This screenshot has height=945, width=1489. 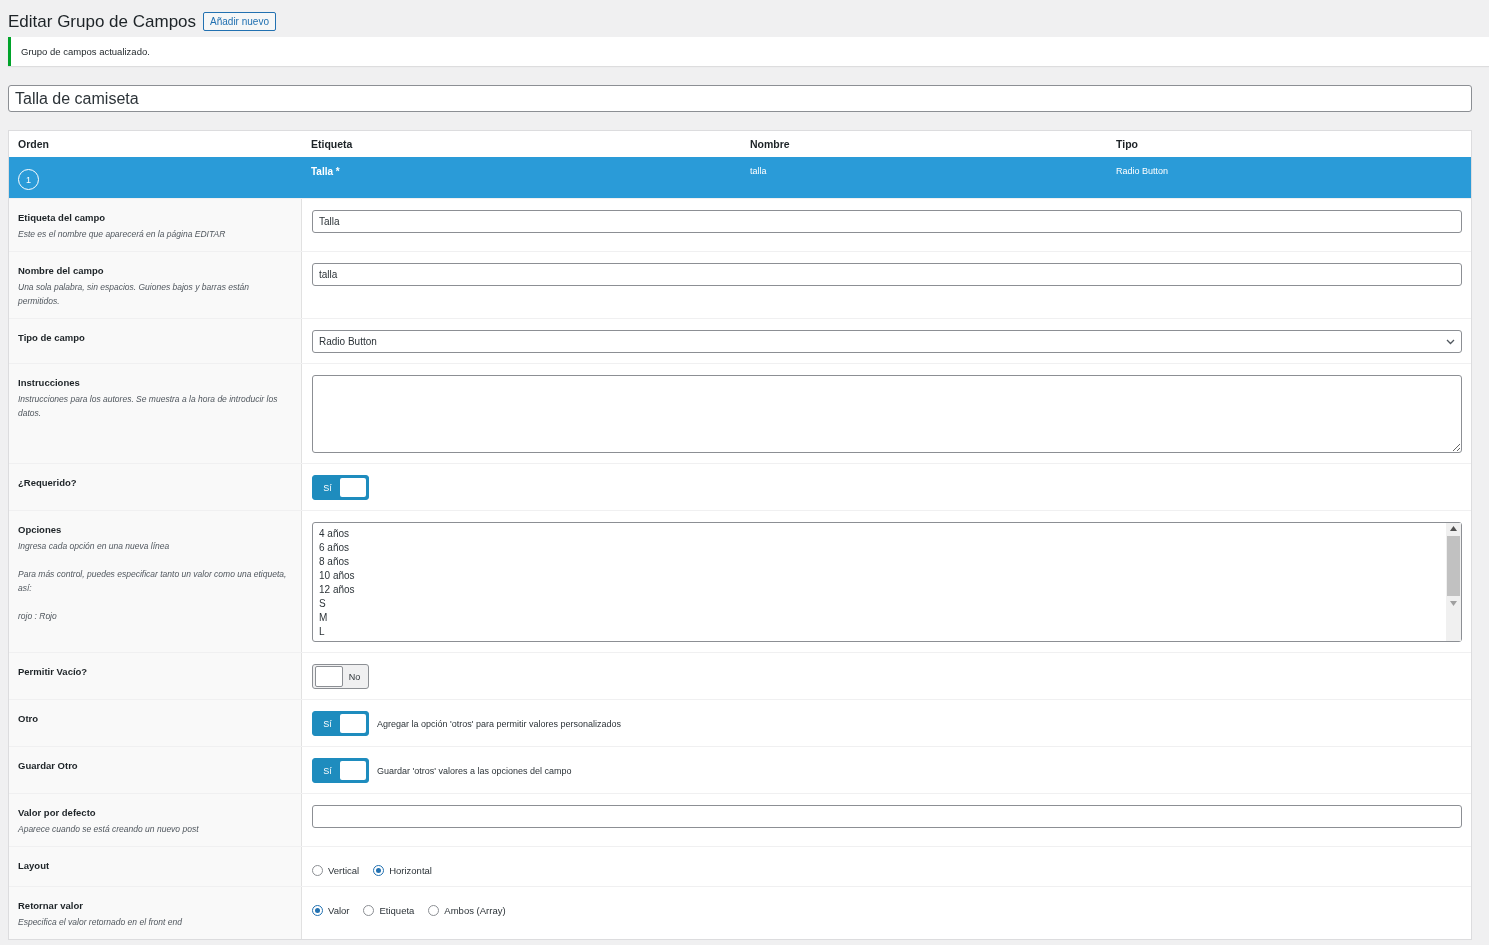 I want to click on textarea-field, so click(x=887, y=414).